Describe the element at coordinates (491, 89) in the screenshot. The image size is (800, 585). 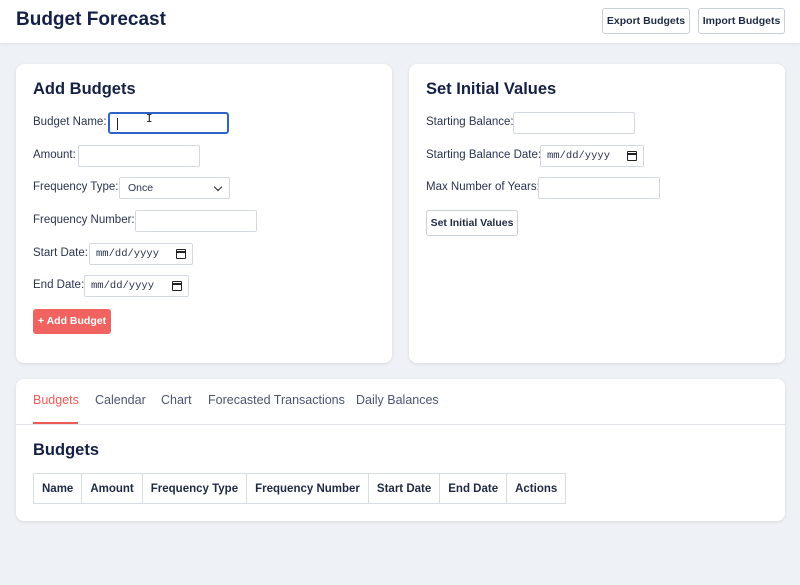
I see `initial-values-title: Set Initial Values` at that location.